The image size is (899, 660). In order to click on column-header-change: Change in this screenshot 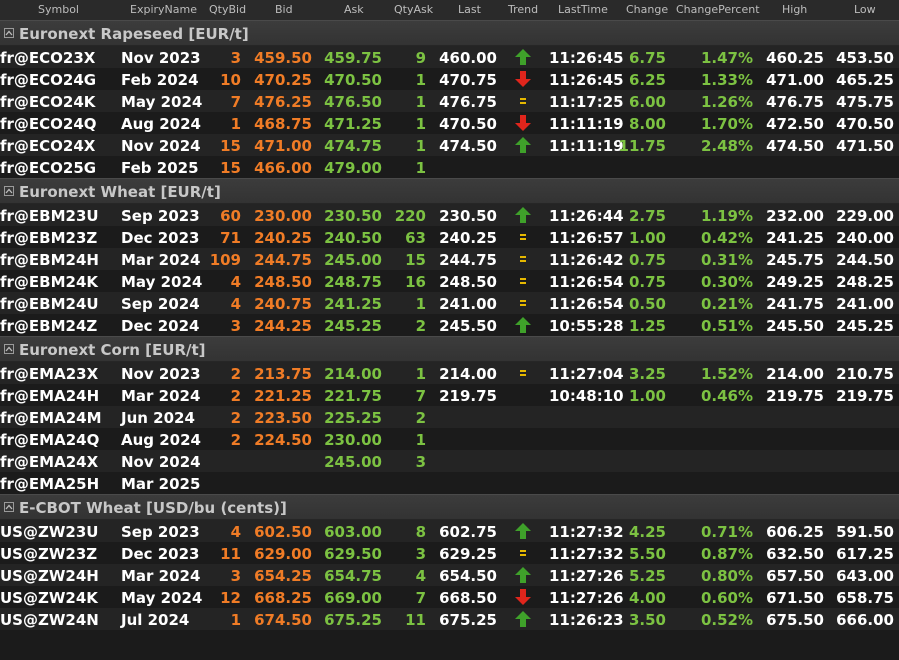, I will do `click(647, 9)`.